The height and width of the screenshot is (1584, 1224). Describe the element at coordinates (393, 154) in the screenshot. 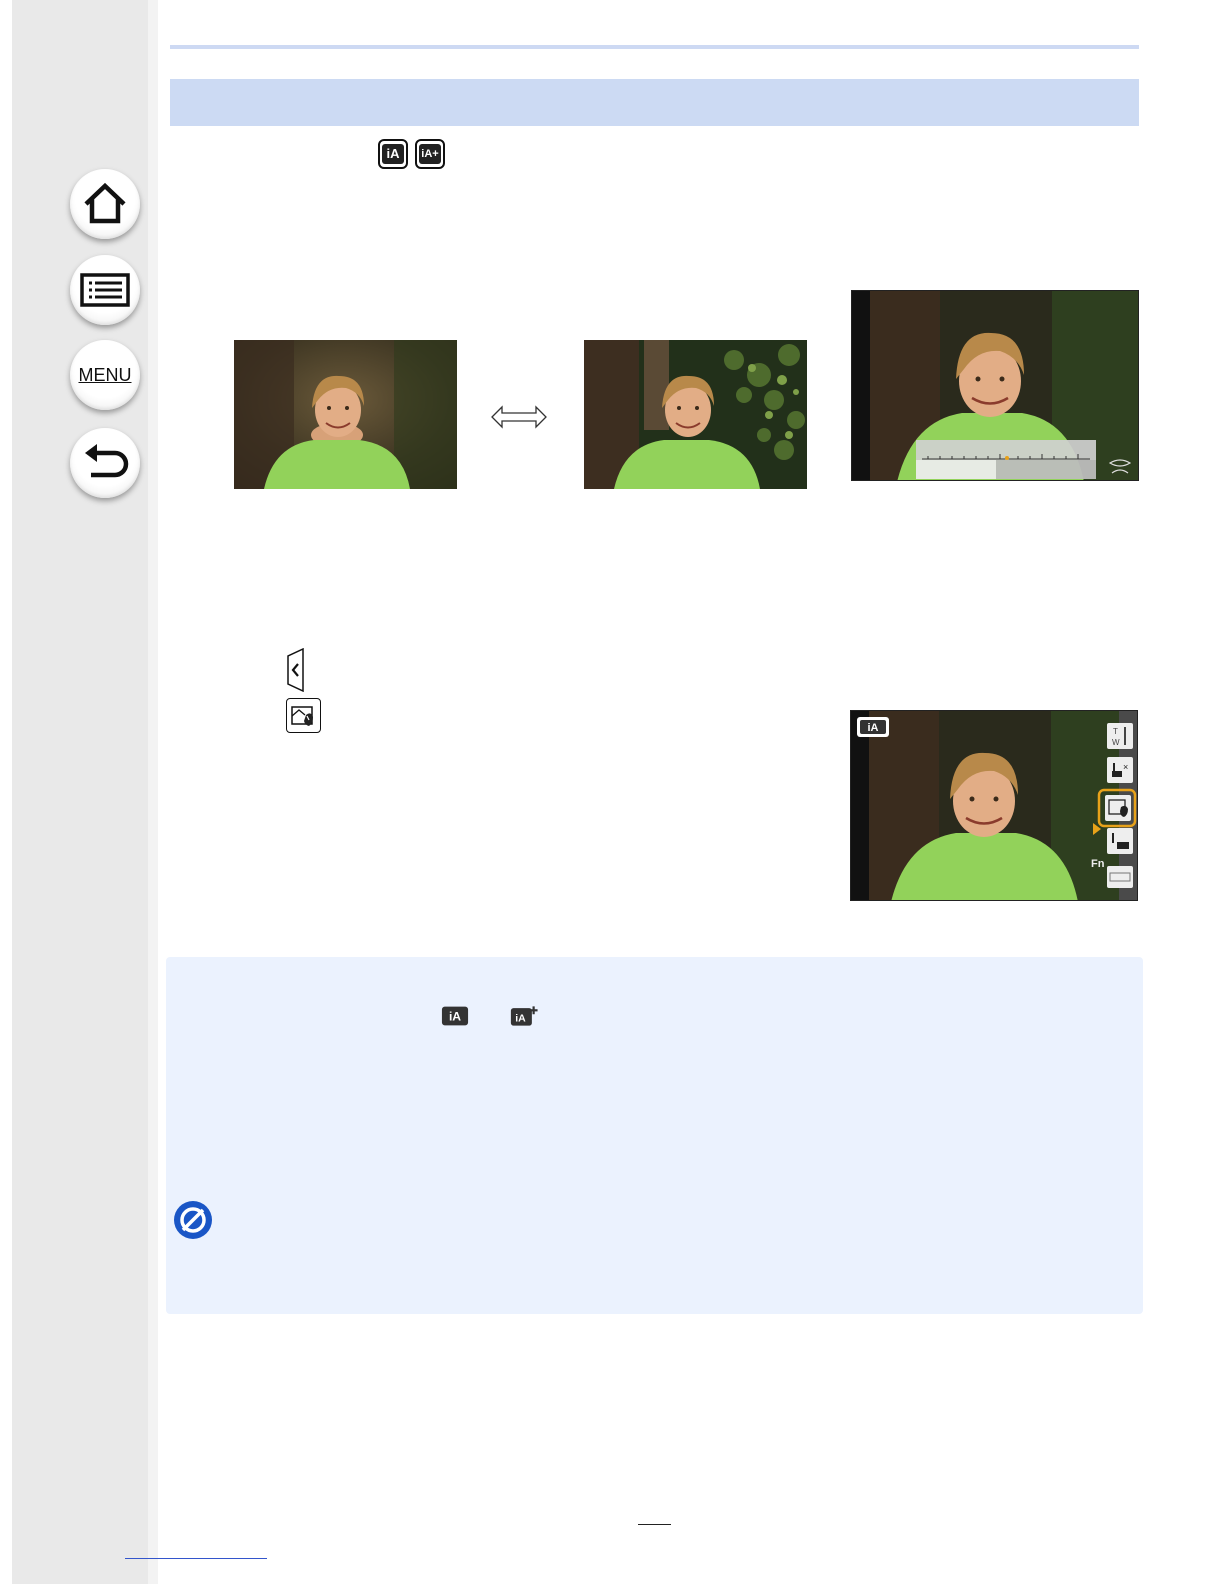

I see `ia-mode-icon: iA` at that location.